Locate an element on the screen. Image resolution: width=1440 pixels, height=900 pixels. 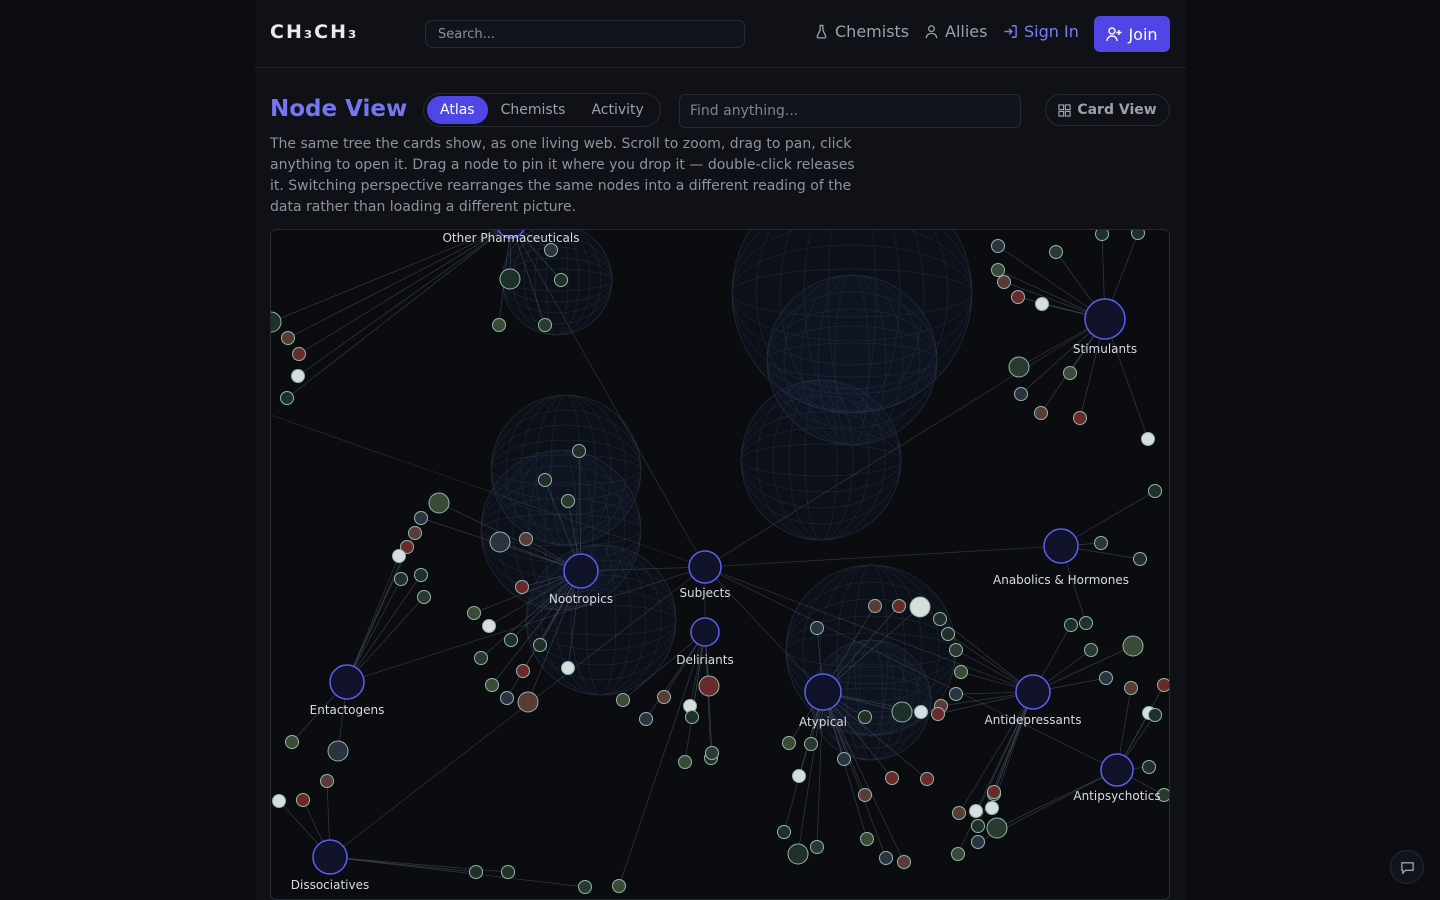
hub-label: Other Pharmaceuticals is located at coordinates (510, 238).